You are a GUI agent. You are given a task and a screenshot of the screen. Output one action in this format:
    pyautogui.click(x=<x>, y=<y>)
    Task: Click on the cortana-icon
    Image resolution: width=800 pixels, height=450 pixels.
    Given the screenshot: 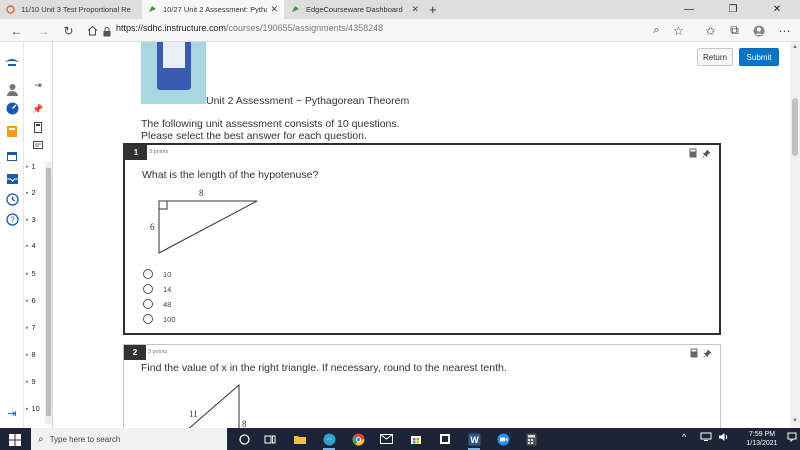 What is the action you would take?
    pyautogui.click(x=244, y=439)
    